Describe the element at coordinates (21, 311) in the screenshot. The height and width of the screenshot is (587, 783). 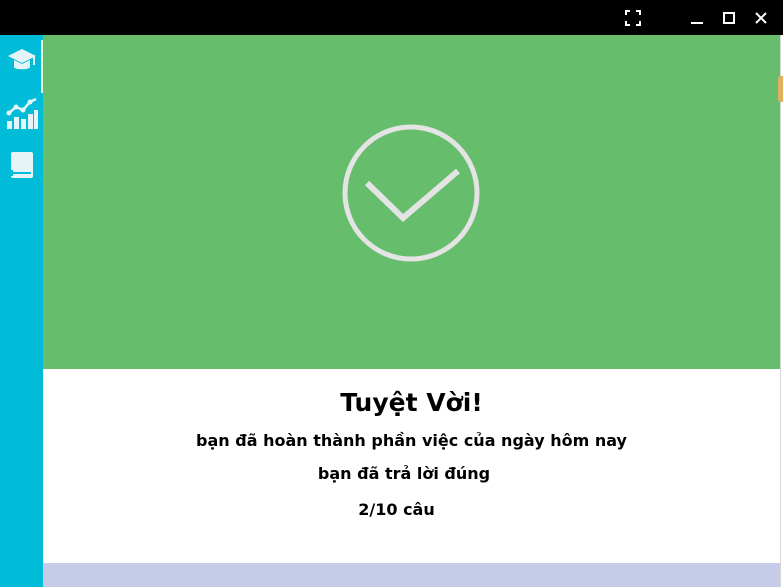
I see `sidebar` at that location.